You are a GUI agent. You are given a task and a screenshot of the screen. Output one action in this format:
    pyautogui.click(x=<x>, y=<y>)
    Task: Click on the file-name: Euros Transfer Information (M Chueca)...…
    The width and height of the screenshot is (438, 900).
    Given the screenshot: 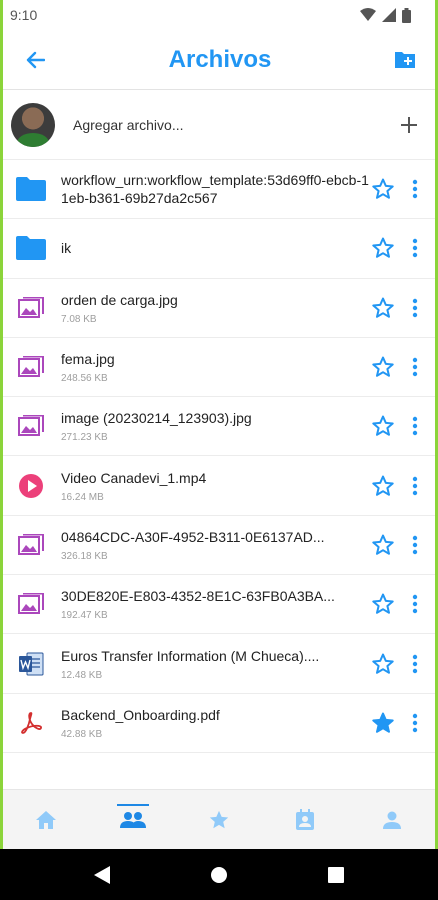 What is the action you would take?
    pyautogui.click(x=190, y=655)
    